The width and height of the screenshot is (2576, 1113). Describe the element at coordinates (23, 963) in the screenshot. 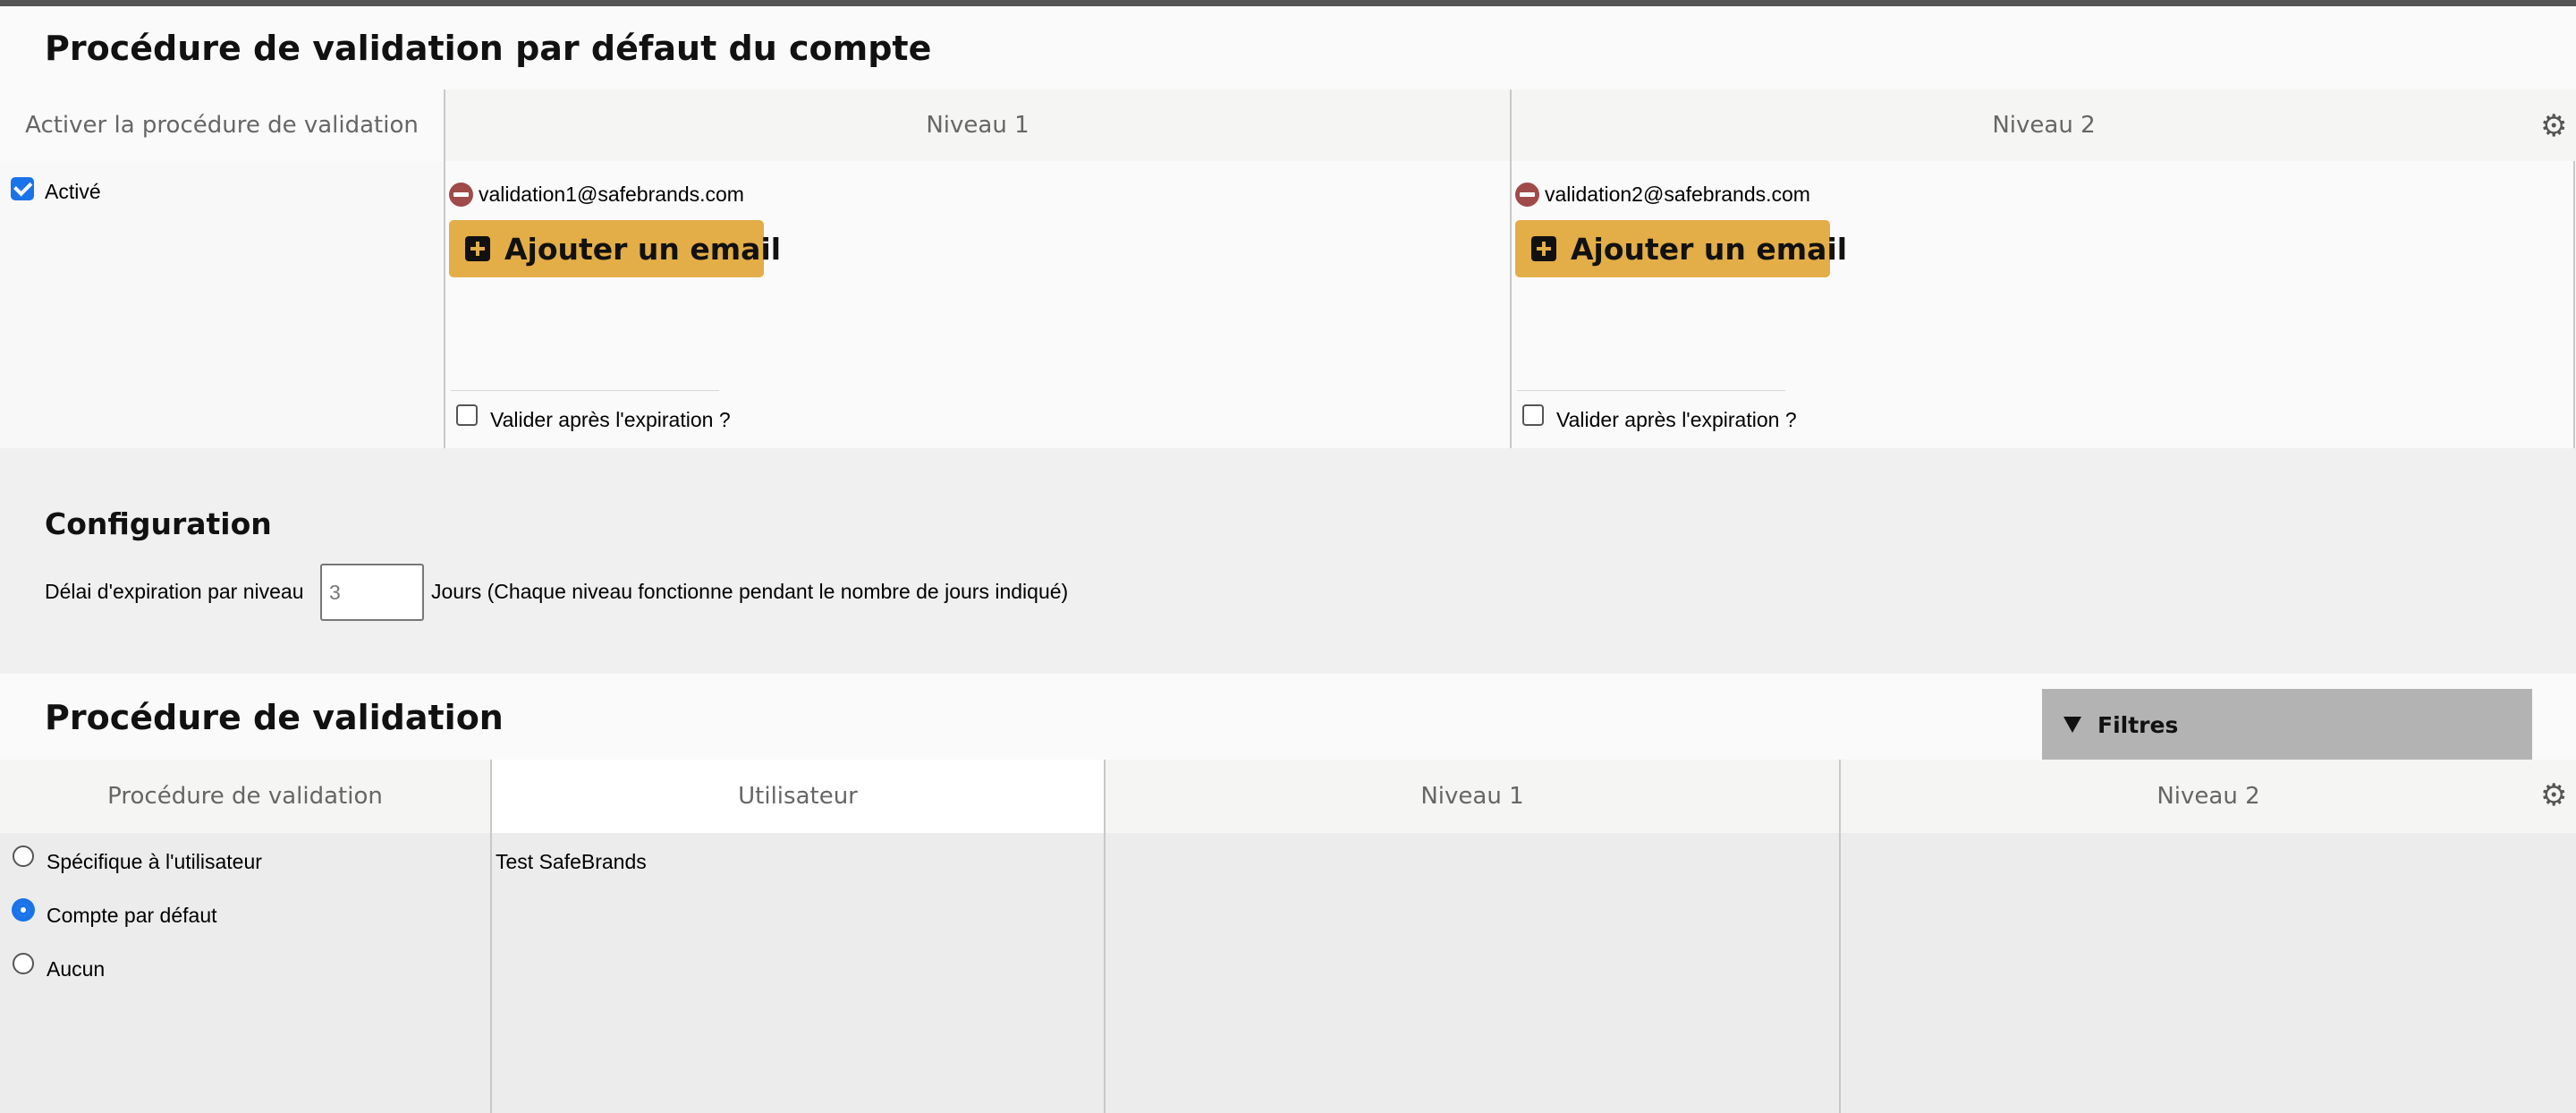

I see `radio-none` at that location.